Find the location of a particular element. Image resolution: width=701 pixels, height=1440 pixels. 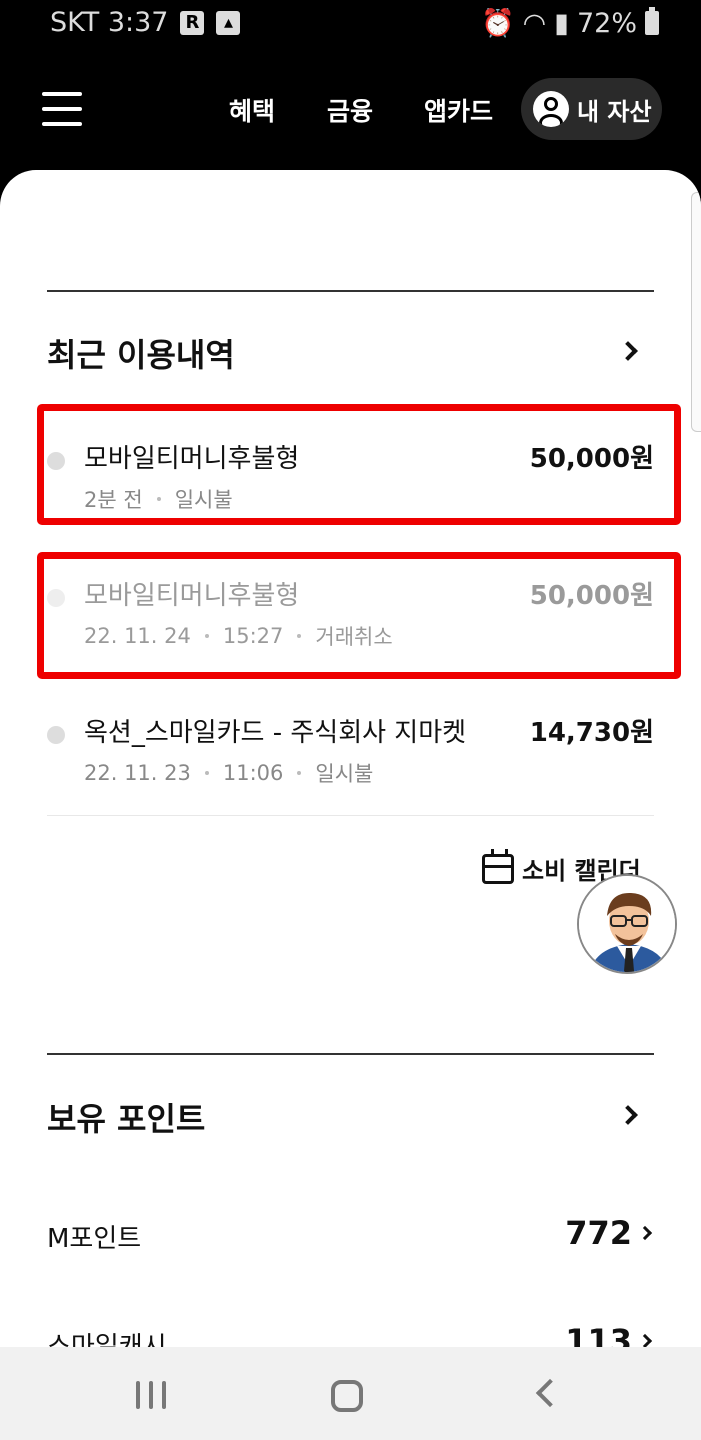

point-value: 772 is located at coordinates (598, 1233).